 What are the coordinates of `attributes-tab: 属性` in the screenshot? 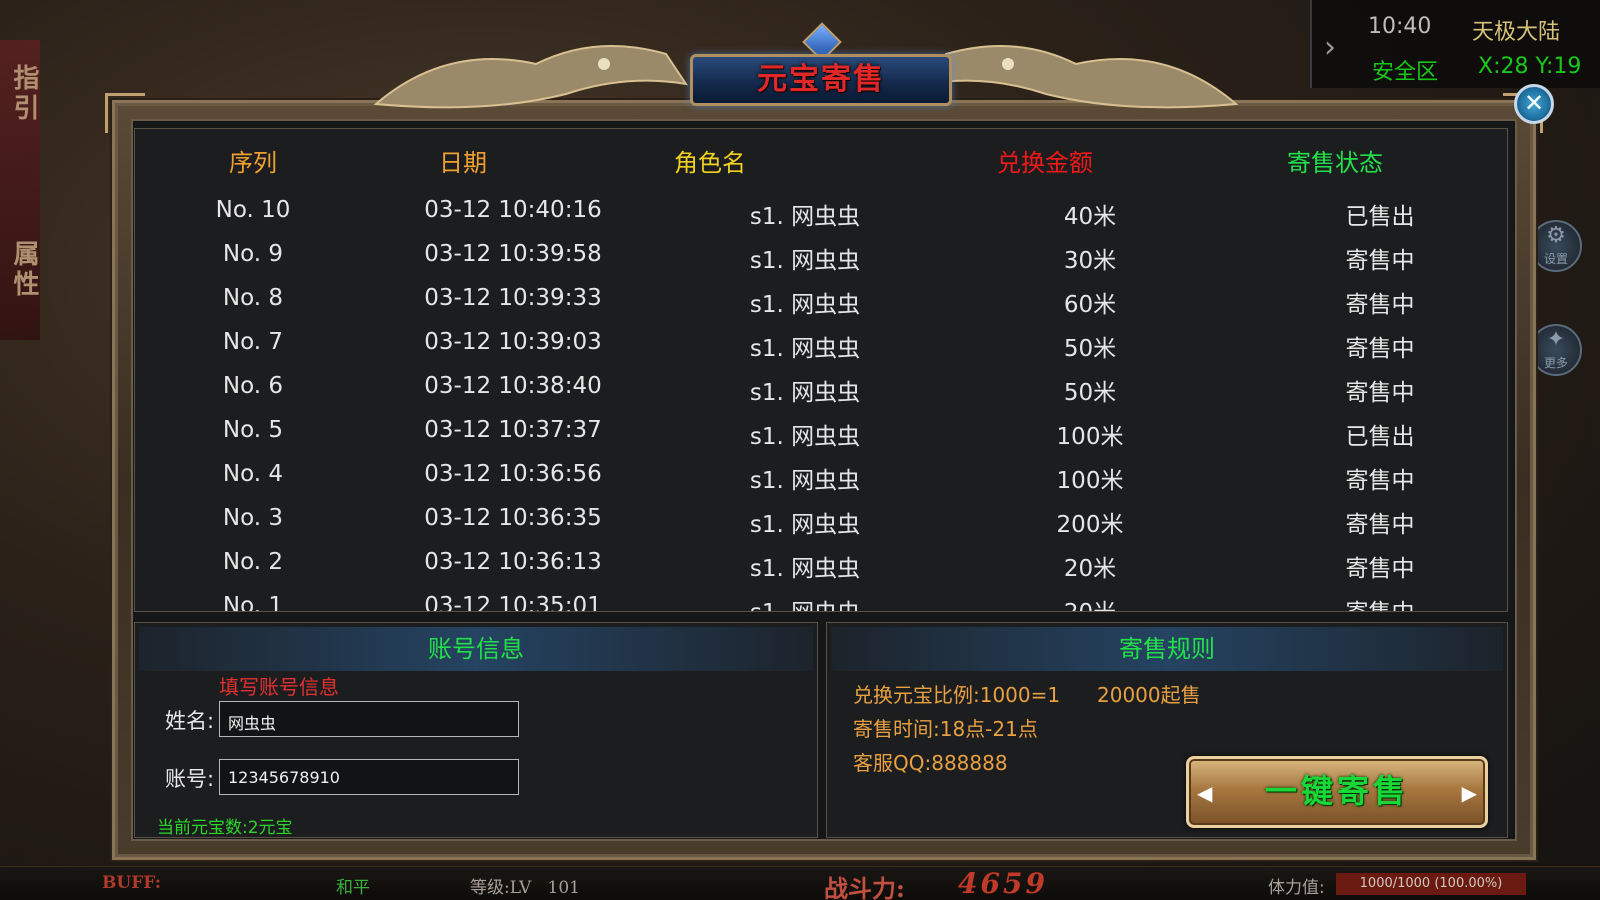 It's located at (24, 270).